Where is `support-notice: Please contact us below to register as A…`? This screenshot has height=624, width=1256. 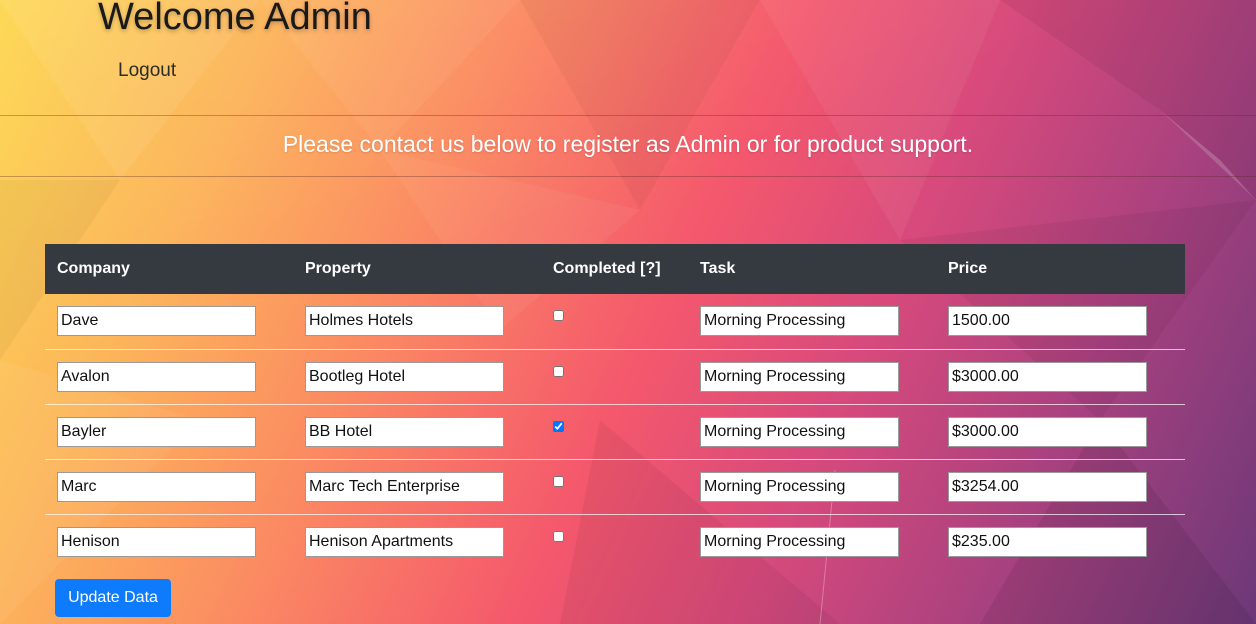
support-notice: Please contact us below to register as A… is located at coordinates (628, 144).